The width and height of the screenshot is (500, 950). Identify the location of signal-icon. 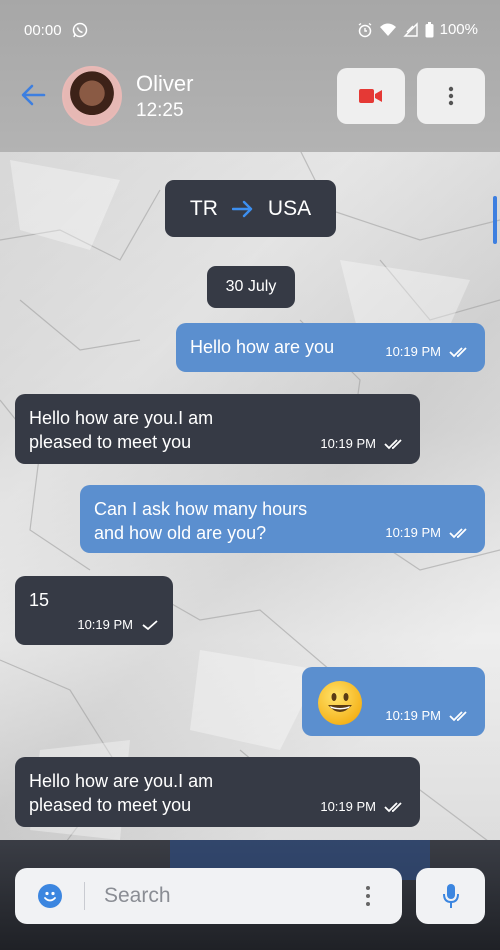
(410, 29).